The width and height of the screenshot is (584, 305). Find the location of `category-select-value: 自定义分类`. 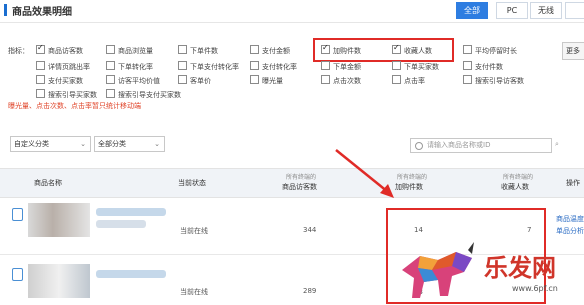

category-select-value: 自定义分类 is located at coordinates (31, 144).